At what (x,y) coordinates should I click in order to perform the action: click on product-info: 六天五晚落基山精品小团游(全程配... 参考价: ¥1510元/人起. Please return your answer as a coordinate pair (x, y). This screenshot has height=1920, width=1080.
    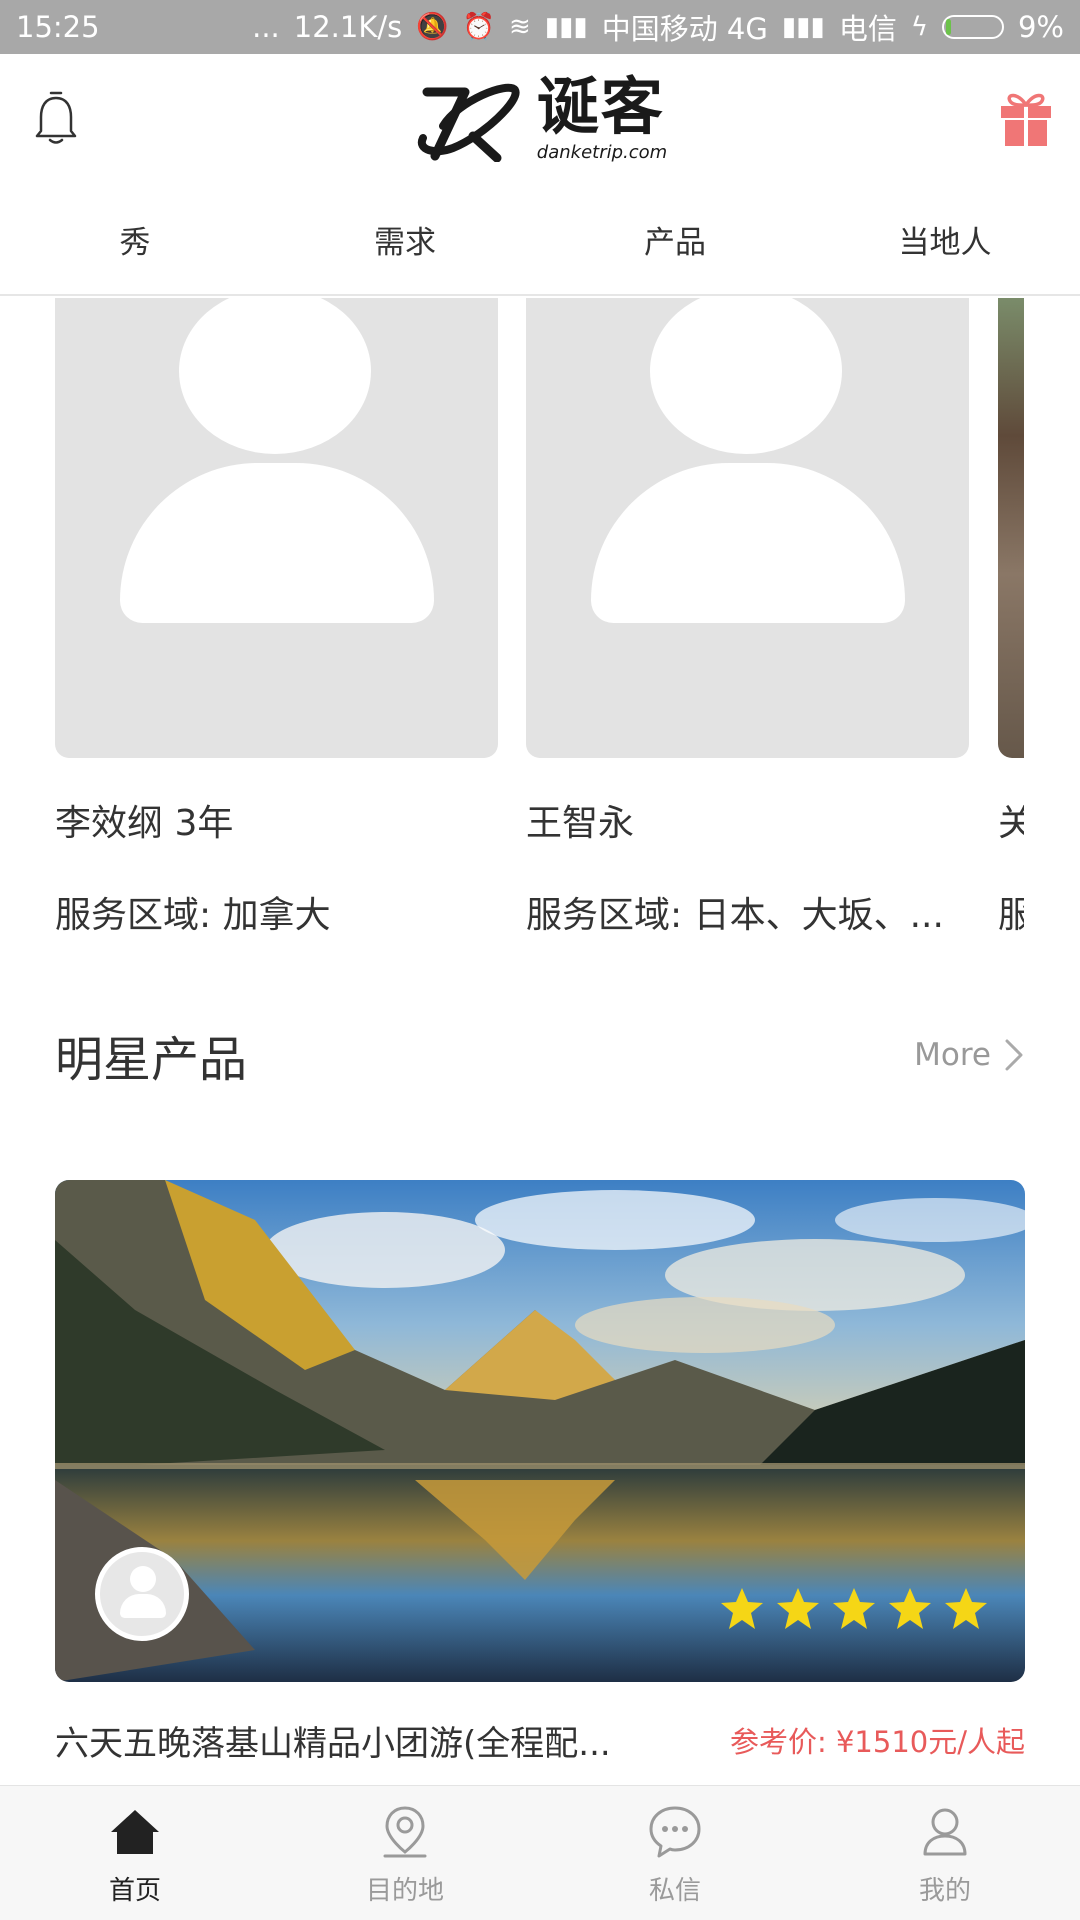
    Looking at the image, I should click on (540, 1740).